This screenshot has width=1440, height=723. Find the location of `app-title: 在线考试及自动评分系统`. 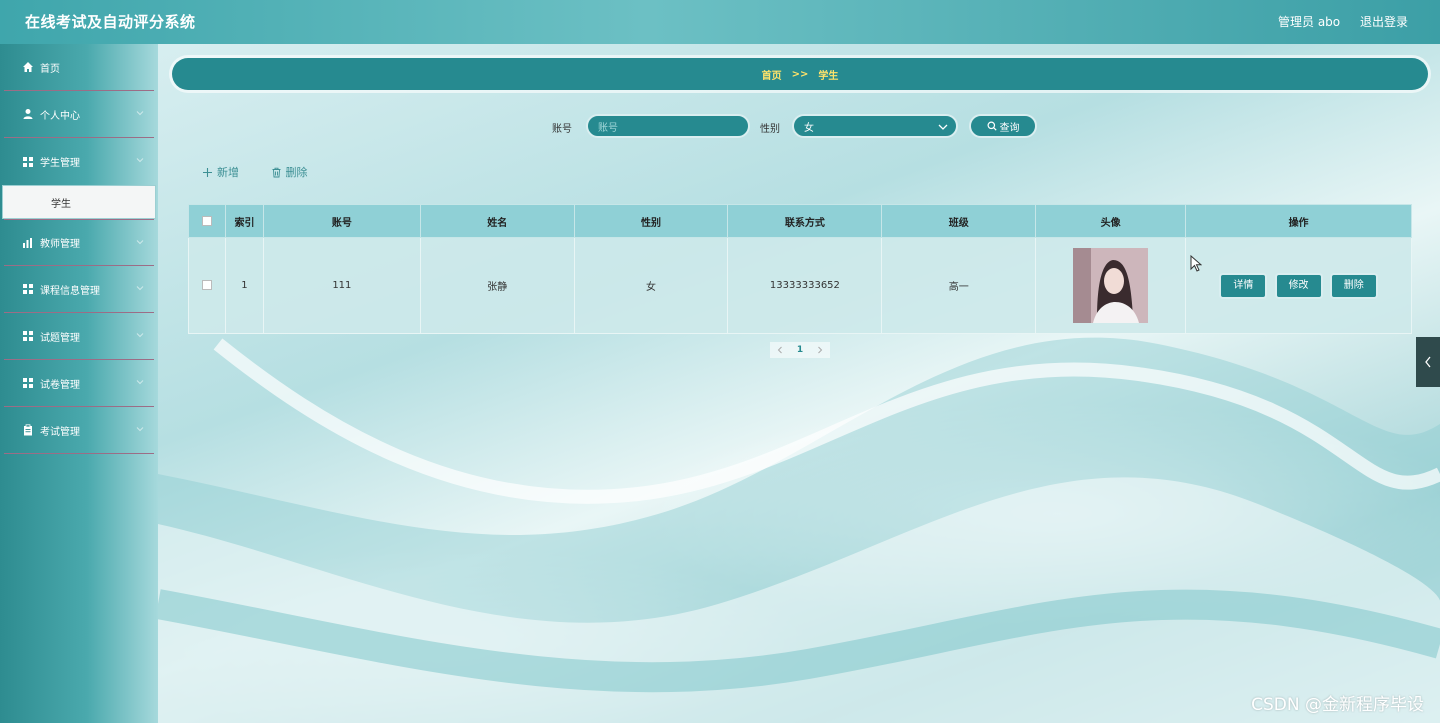

app-title: 在线考试及自动评分系统 is located at coordinates (110, 22).